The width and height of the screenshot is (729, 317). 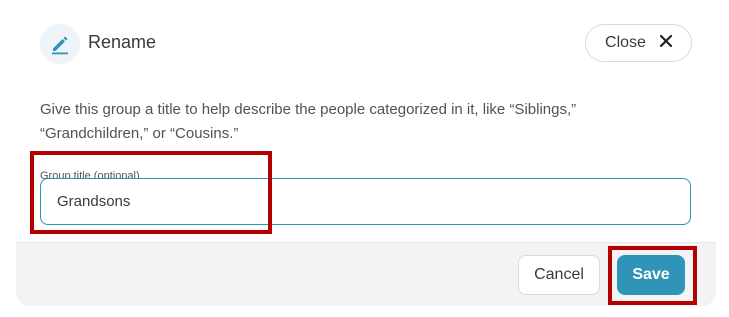 What do you see at coordinates (559, 275) in the screenshot?
I see `cancel-button: Cancel` at bounding box center [559, 275].